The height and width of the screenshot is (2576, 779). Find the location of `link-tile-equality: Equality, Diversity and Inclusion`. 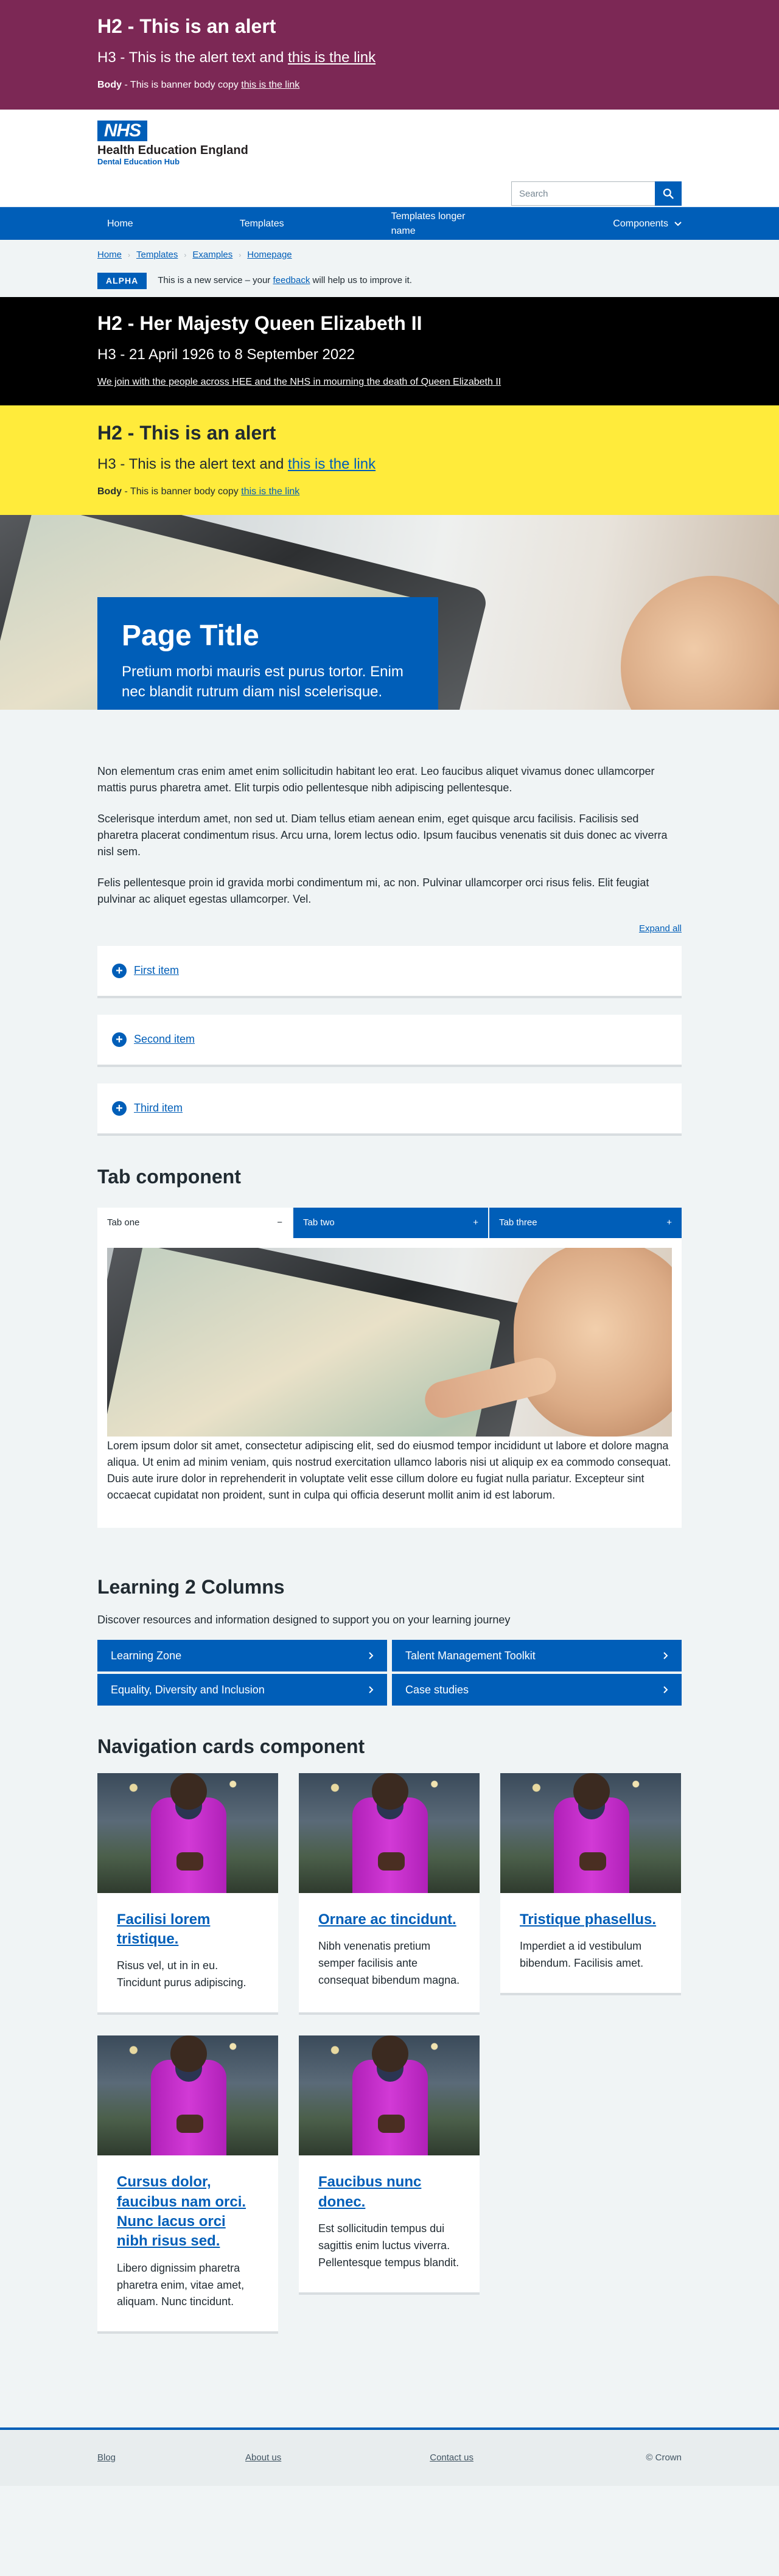

link-tile-equality: Equality, Diversity and Inclusion is located at coordinates (242, 1690).